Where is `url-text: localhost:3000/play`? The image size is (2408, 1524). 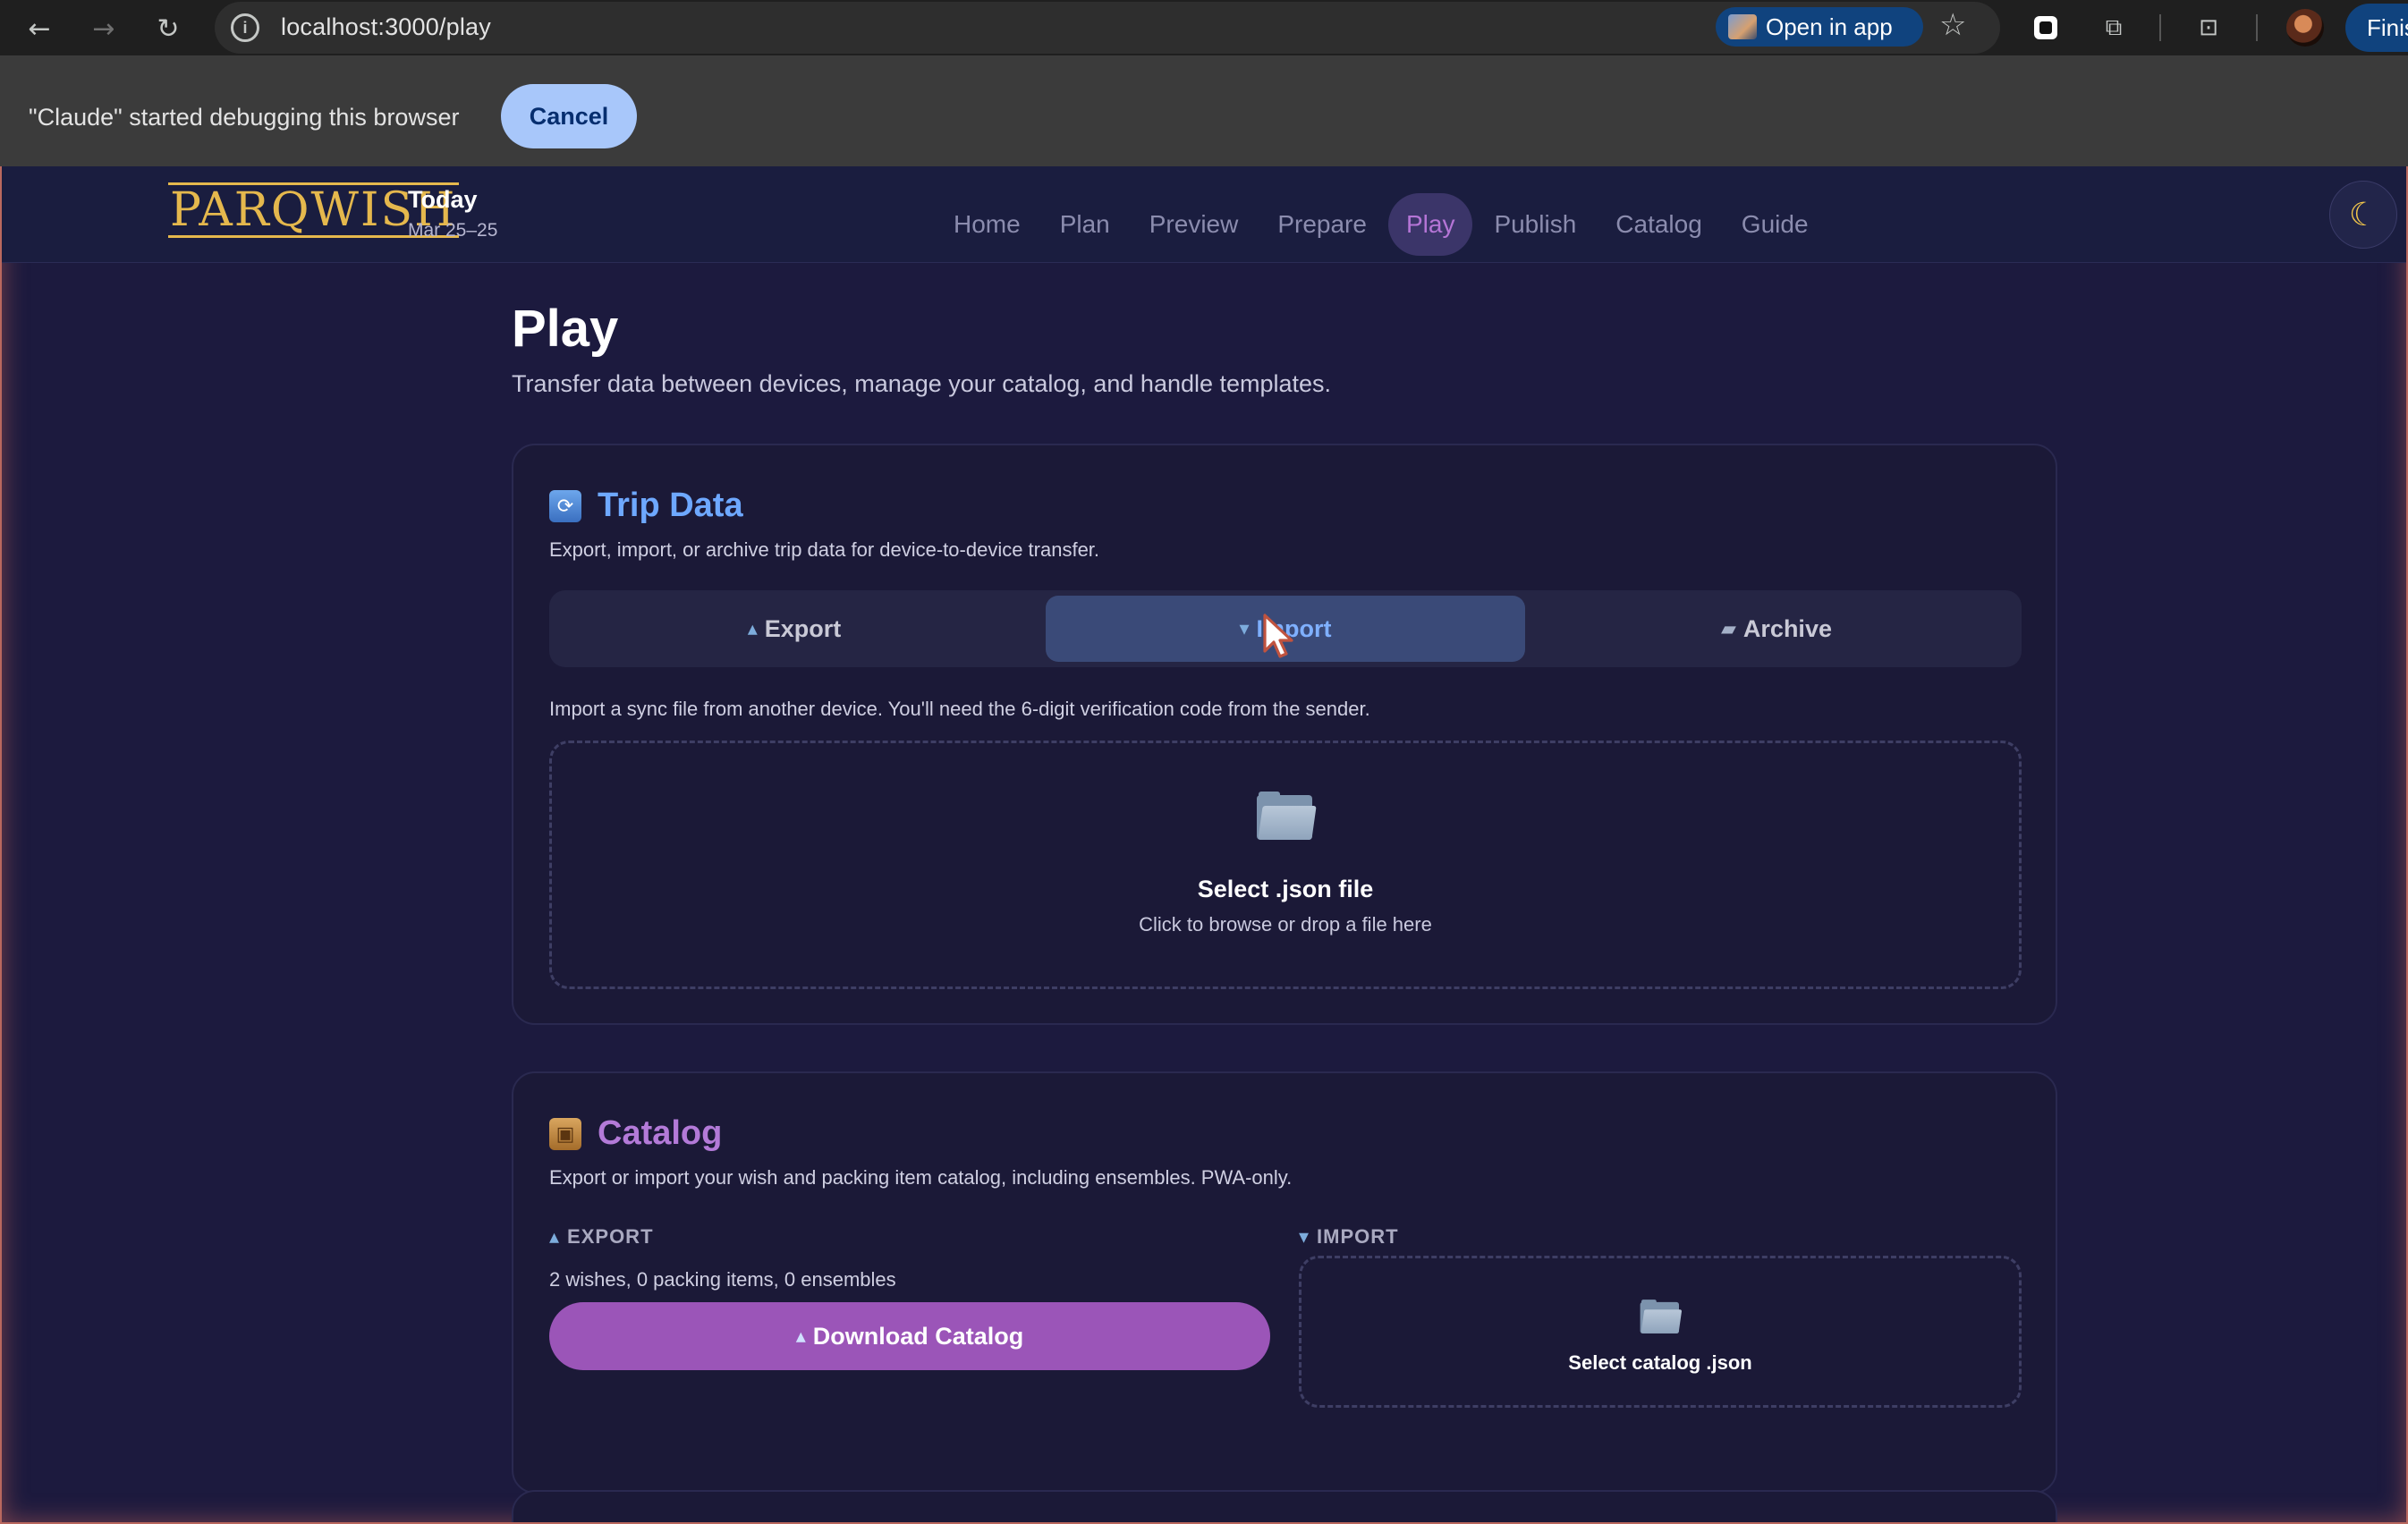
url-text: localhost:3000/play is located at coordinates (386, 27).